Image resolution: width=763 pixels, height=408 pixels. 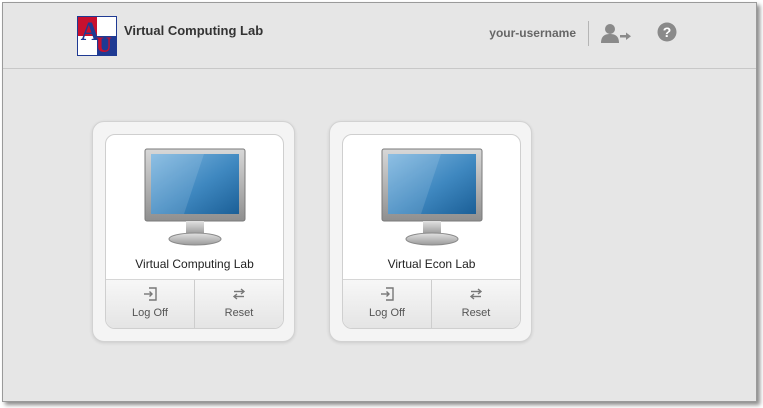 What do you see at coordinates (431, 264) in the screenshot?
I see `desktop-name: Virtual Econ Lab` at bounding box center [431, 264].